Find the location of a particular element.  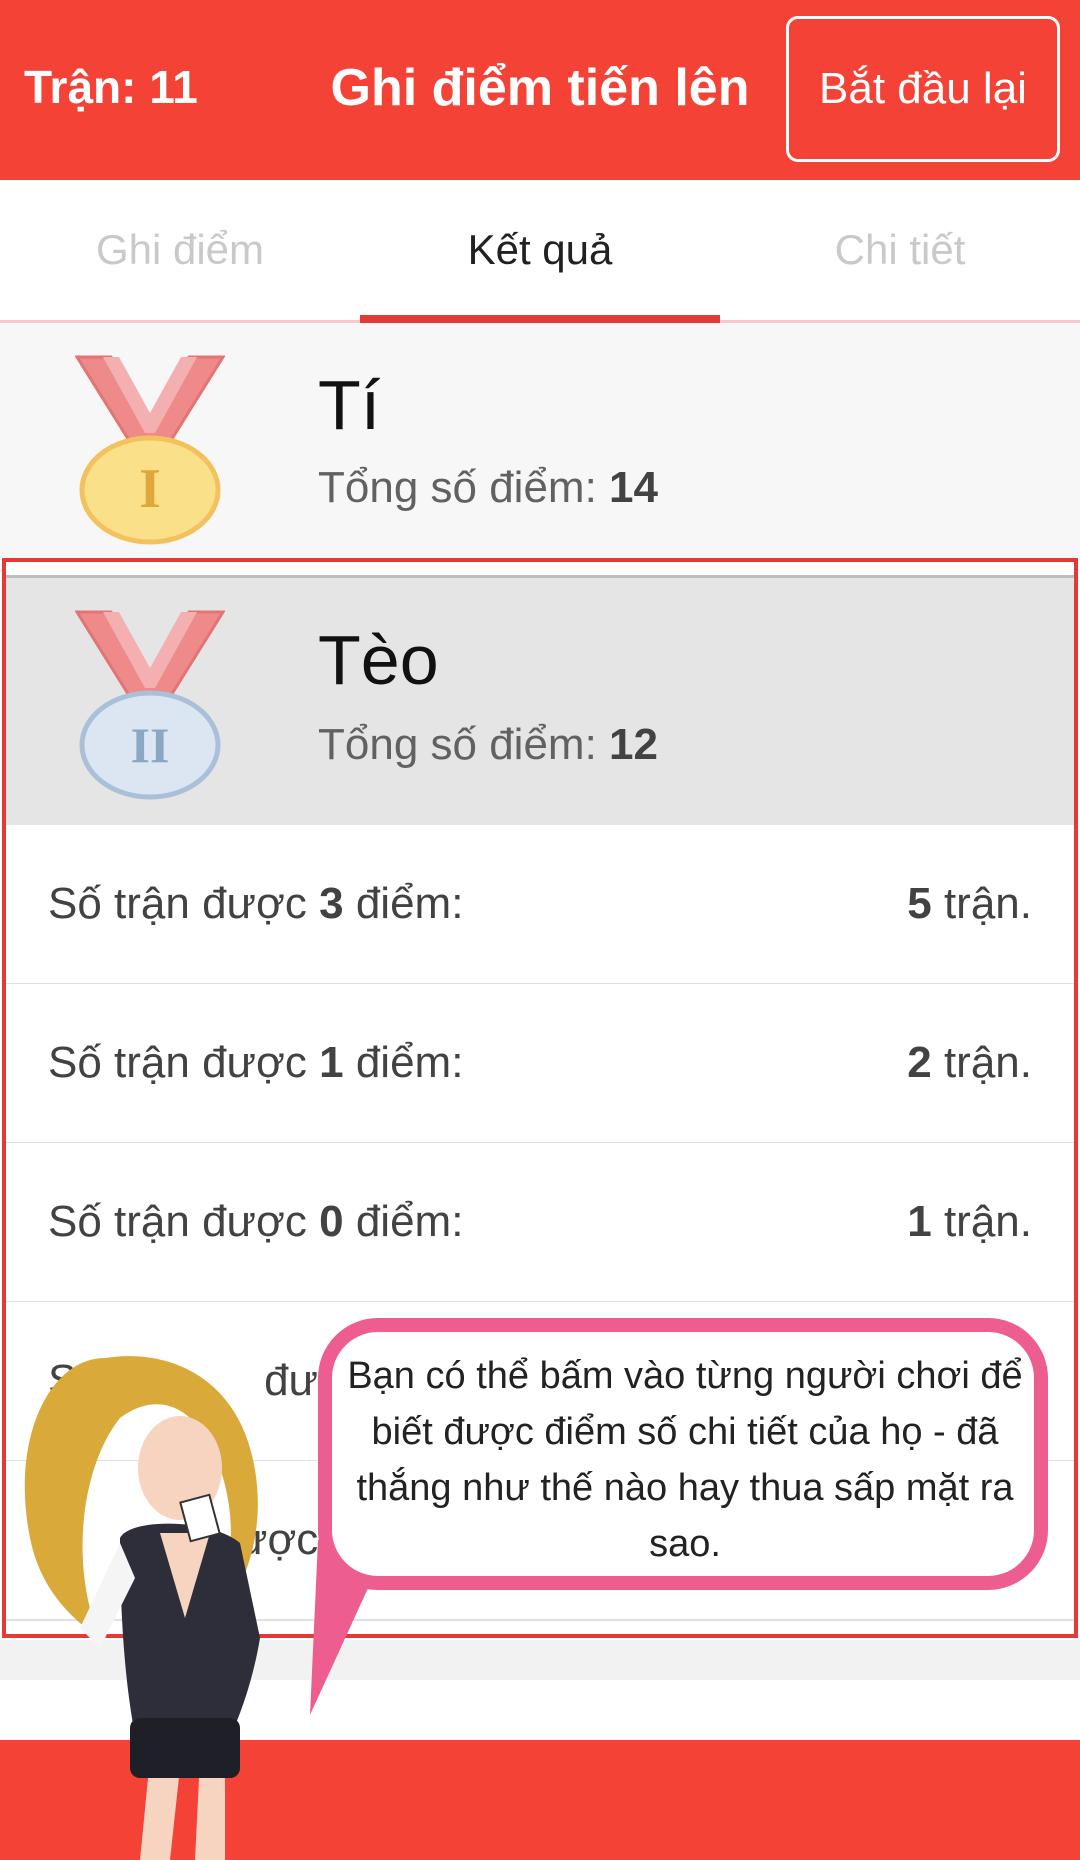

tutorial-mascot-icon is located at coordinates (142, 1608).